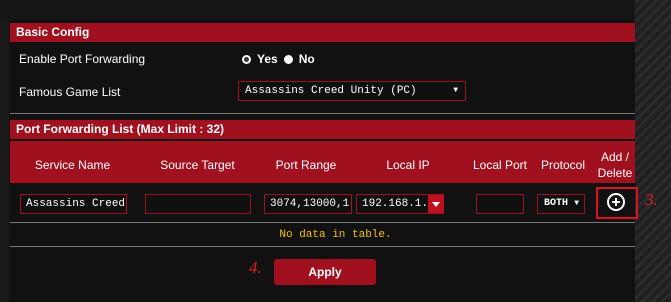  Describe the element at coordinates (408, 165) in the screenshot. I see `col-local-ip: Local IP` at that location.